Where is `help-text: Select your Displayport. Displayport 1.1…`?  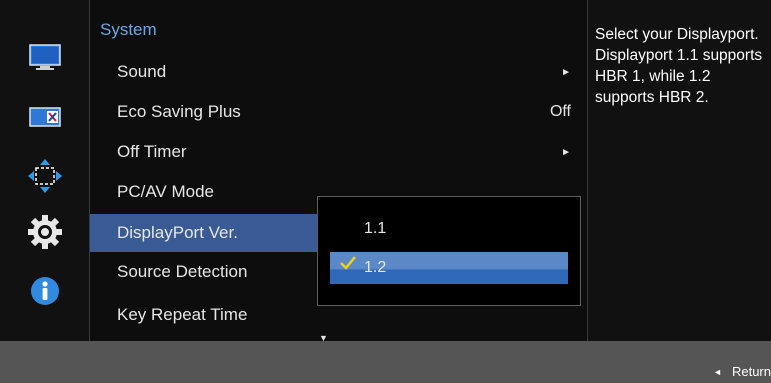
help-text: Select your Displayport. Displayport 1.1… is located at coordinates (679, 66).